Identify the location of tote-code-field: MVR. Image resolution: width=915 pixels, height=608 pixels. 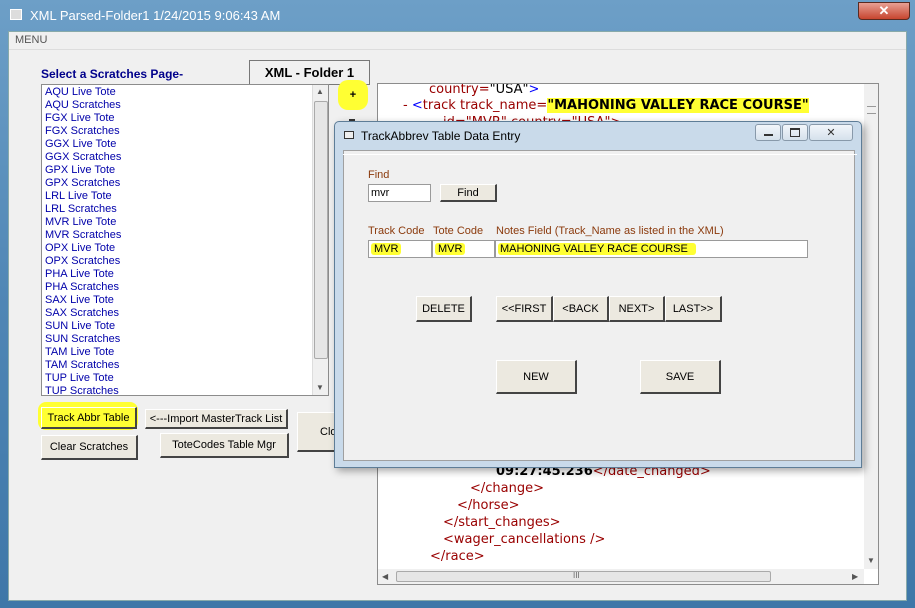
(463, 249).